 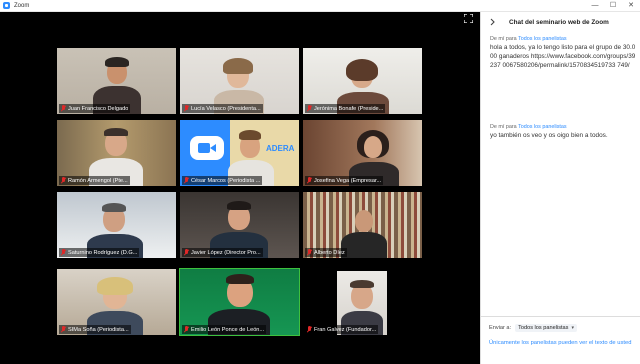 What do you see at coordinates (320, 6) in the screenshot?
I see `title-bar: Zoom — ☐ ✕` at bounding box center [320, 6].